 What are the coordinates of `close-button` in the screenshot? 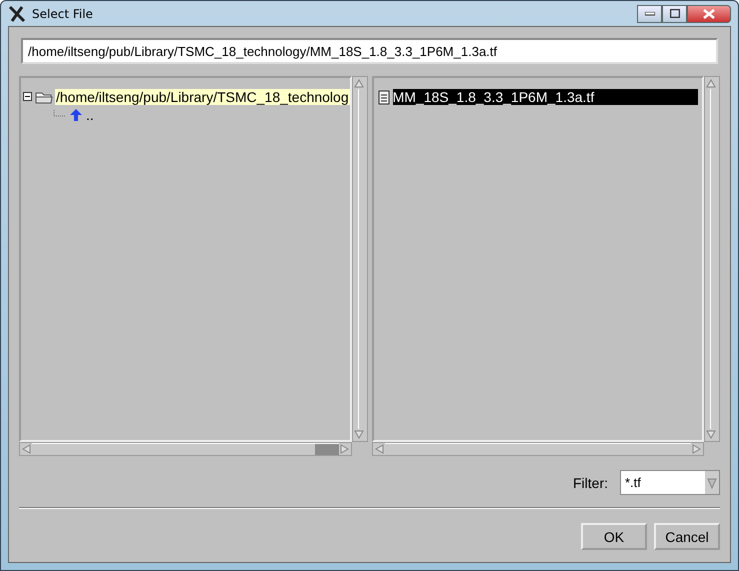 It's located at (709, 13).